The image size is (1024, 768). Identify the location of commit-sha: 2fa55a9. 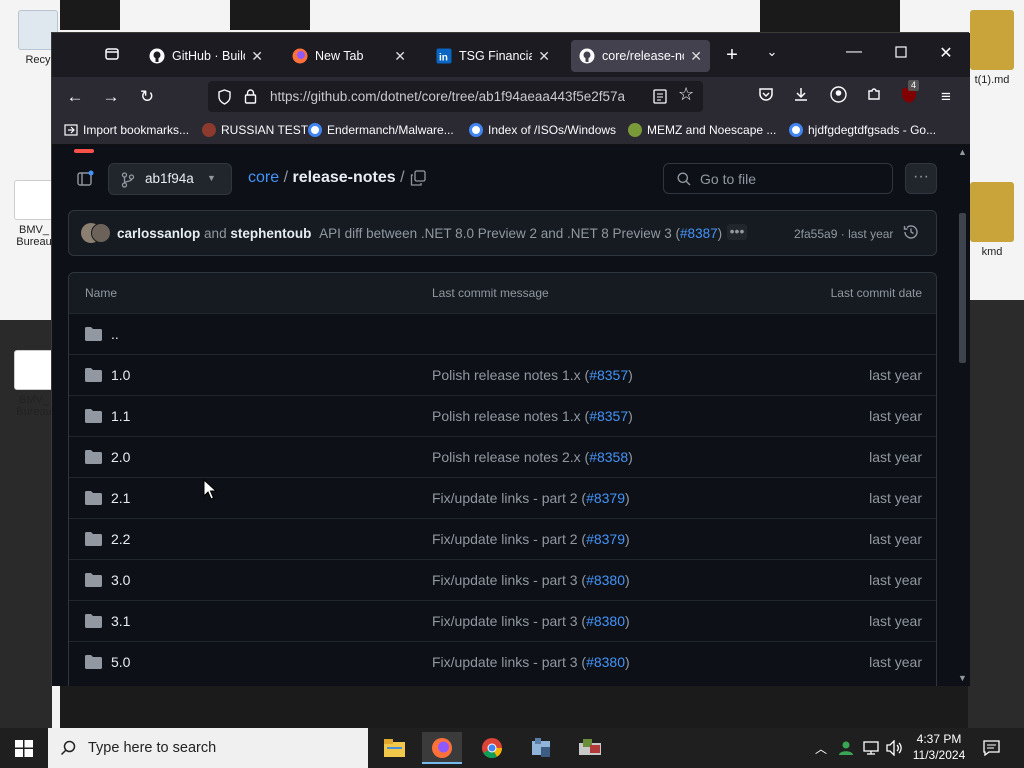
(815, 234).